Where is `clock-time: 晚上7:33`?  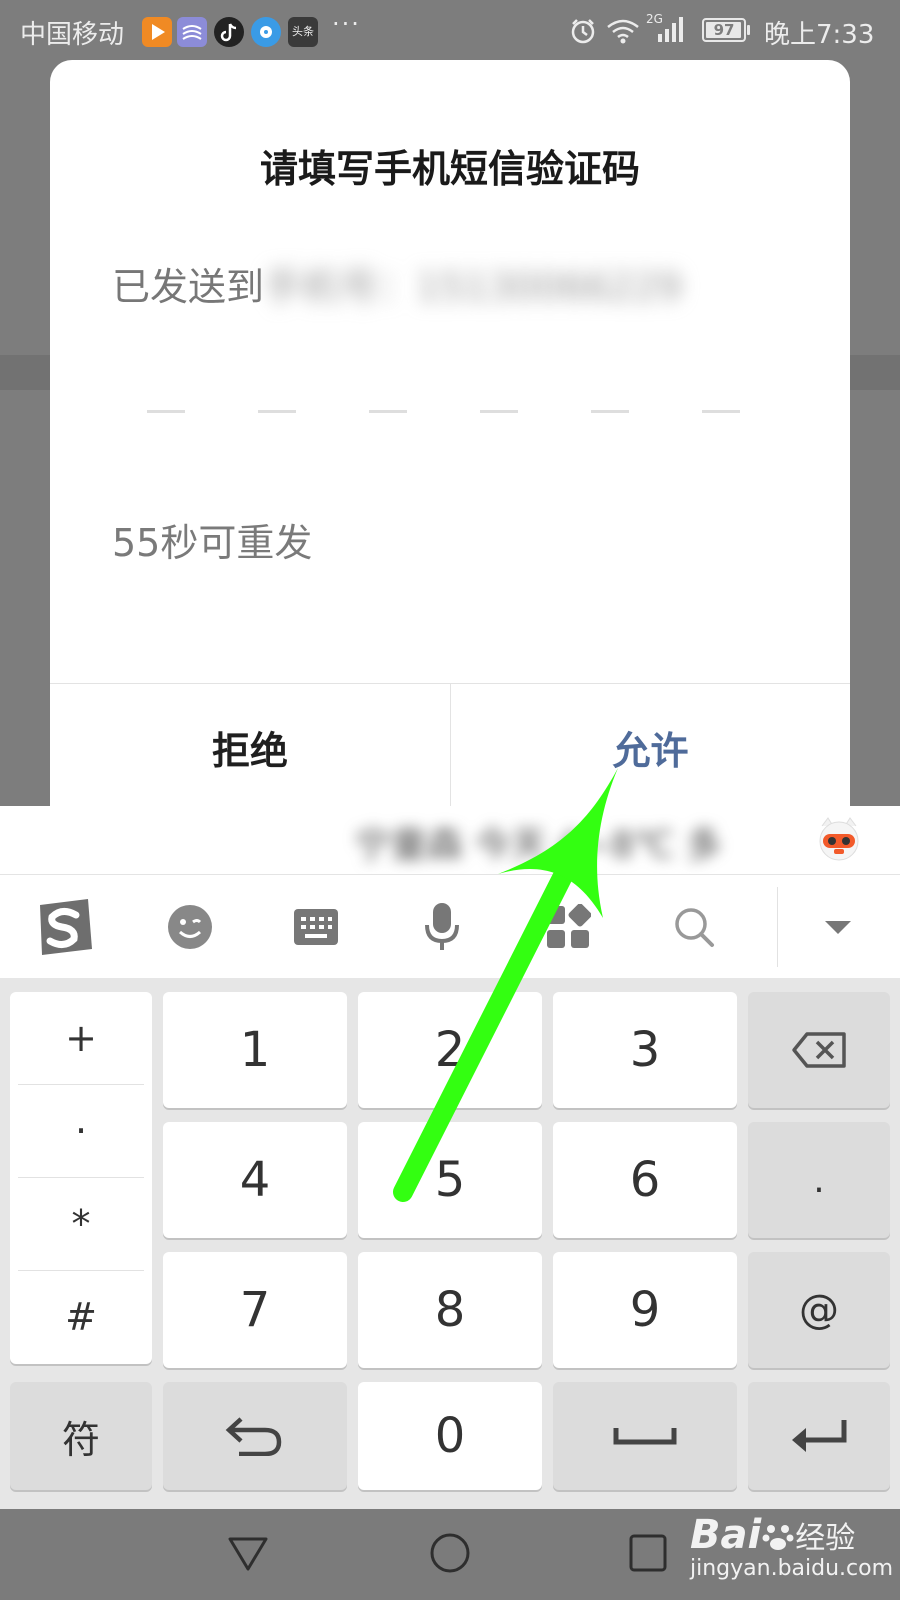
clock-time: 晚上7:33 is located at coordinates (819, 35).